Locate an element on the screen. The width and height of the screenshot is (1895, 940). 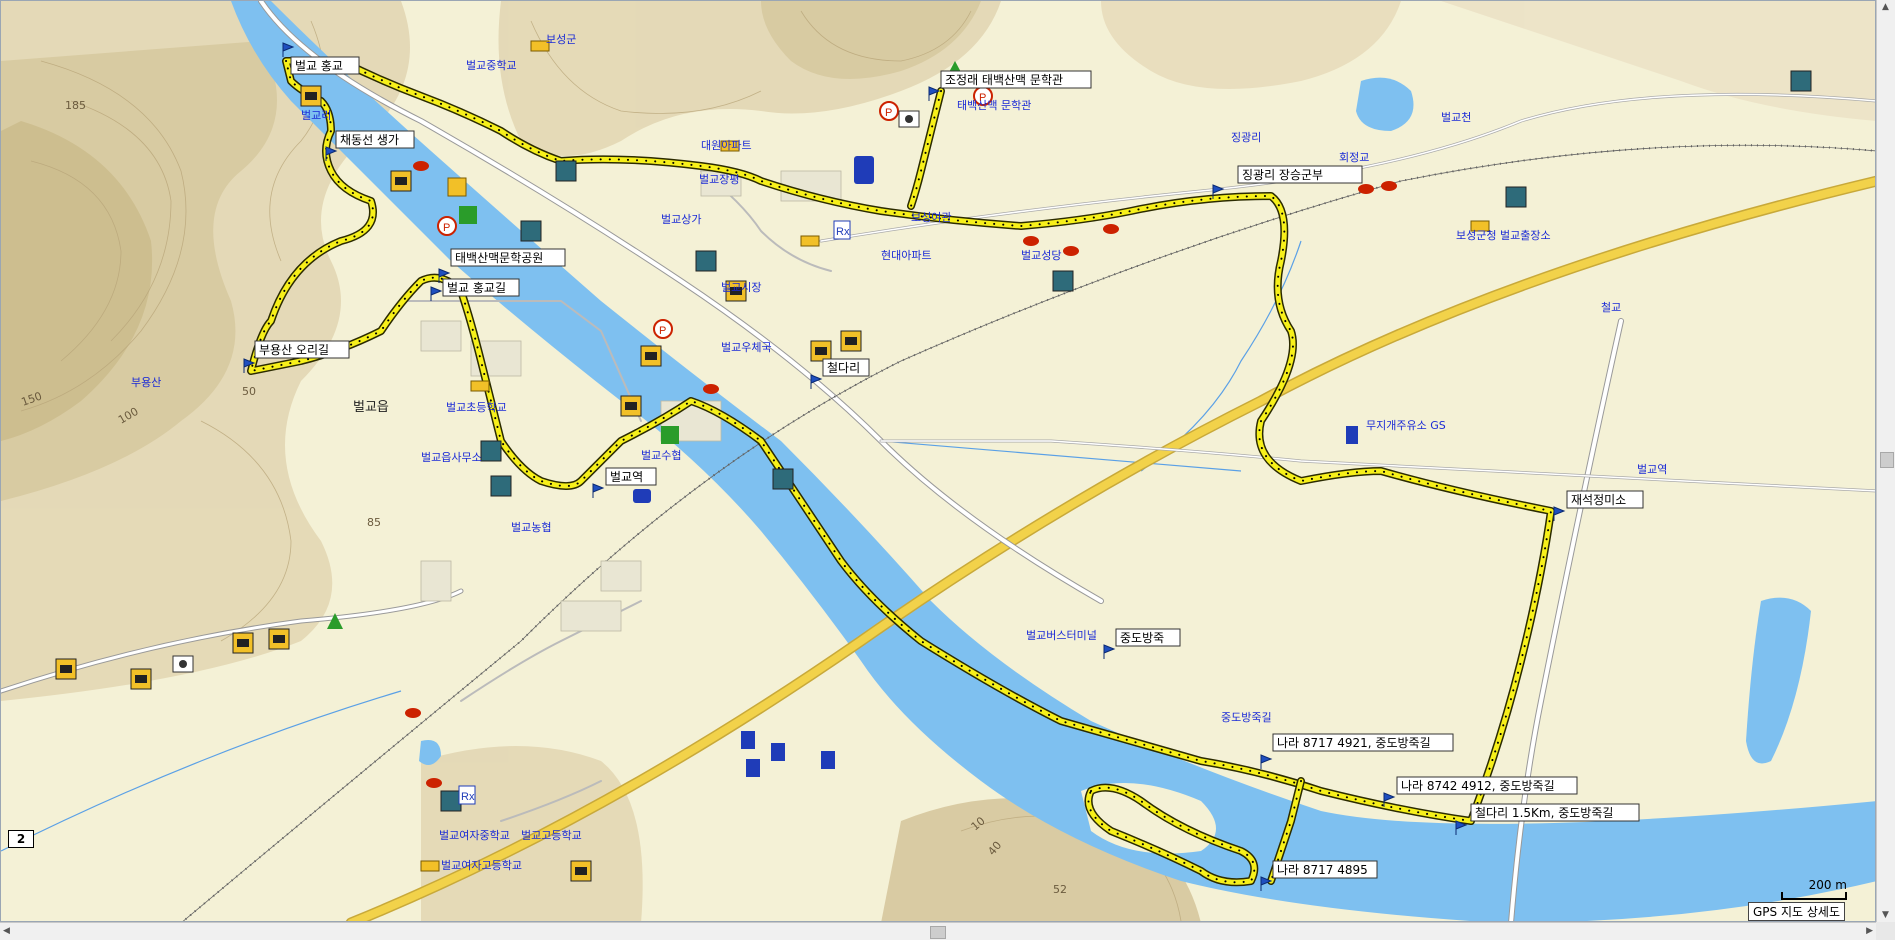
svg-text: 징광리 장승군부 is located at coordinates (1282, 175).